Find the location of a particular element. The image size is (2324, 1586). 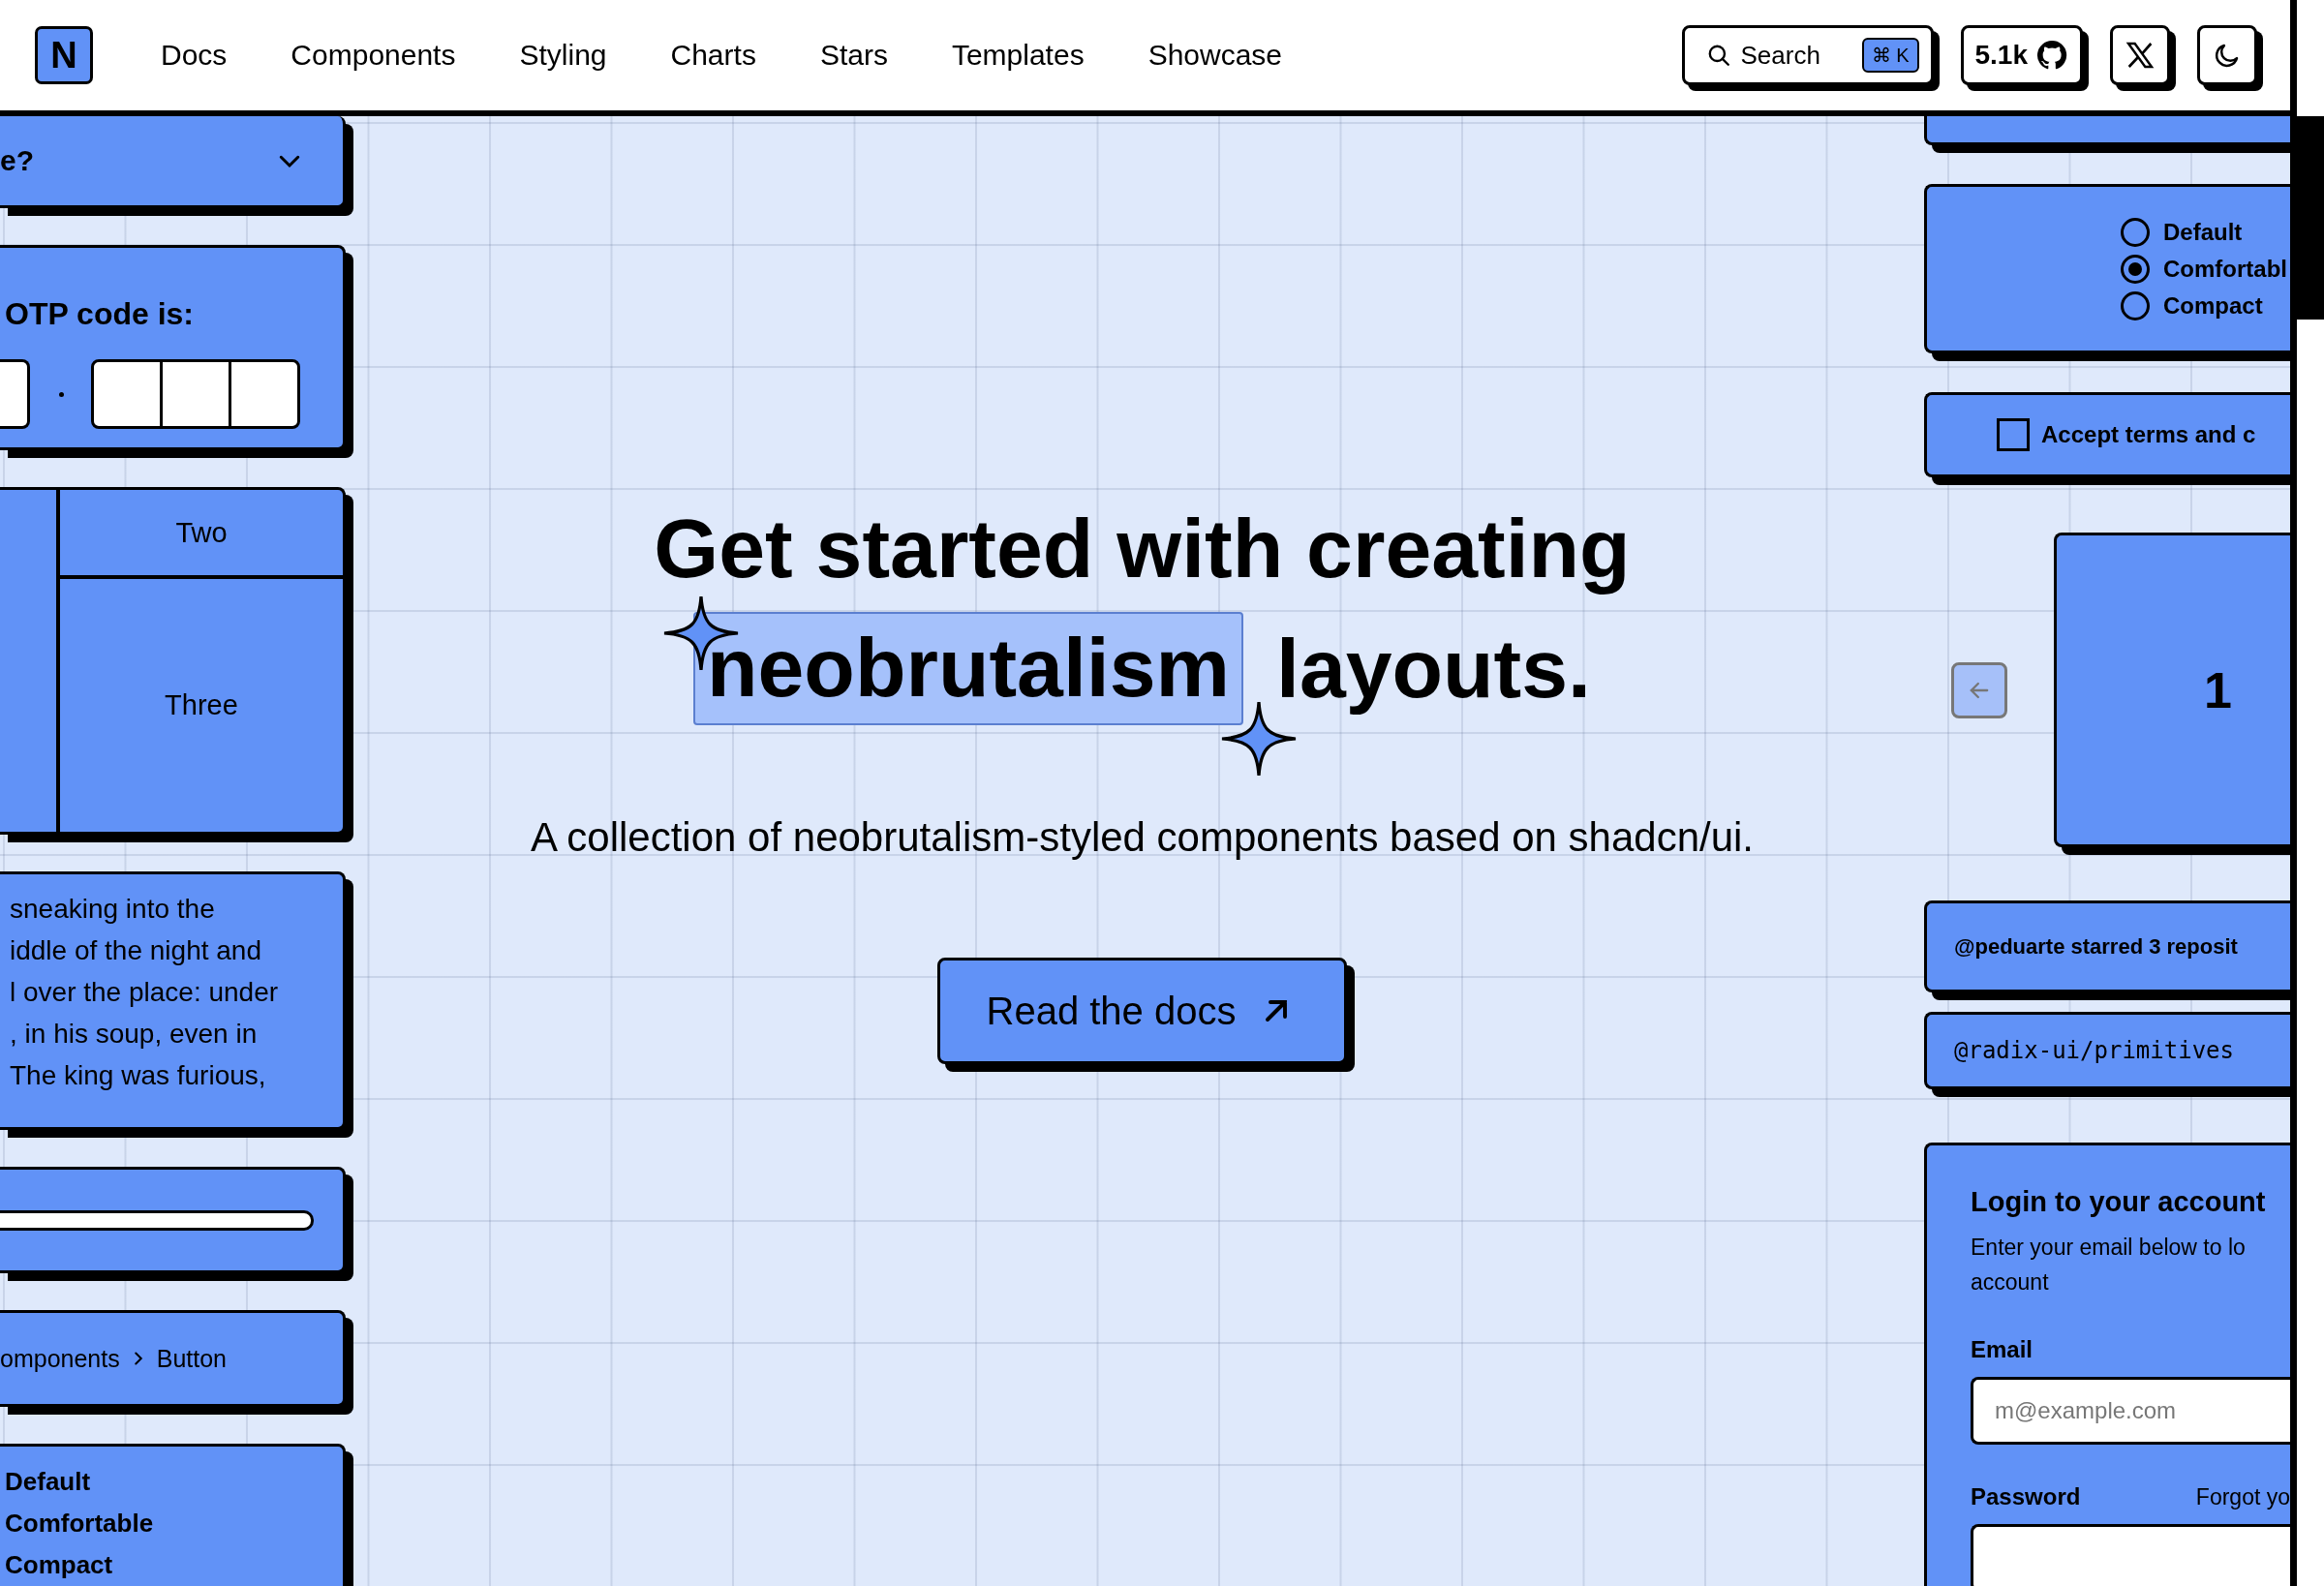

story-text: sneaking into the iddle of the night and l over the place: under , in his soup, even in The king was furious, is located at coordinates (145, 992).